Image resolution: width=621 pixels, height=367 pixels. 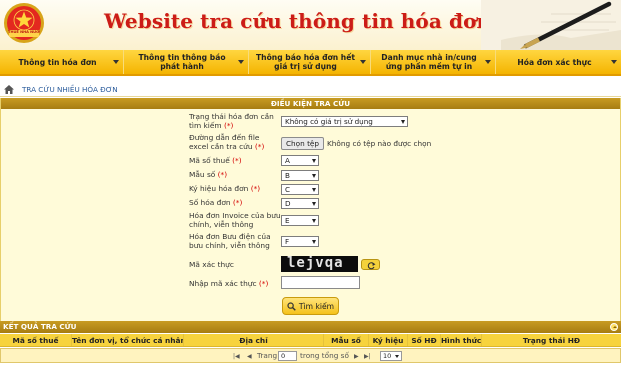 What do you see at coordinates (379, 143) in the screenshot?
I see `file-status: Không có tệp nào được chọn` at bounding box center [379, 143].